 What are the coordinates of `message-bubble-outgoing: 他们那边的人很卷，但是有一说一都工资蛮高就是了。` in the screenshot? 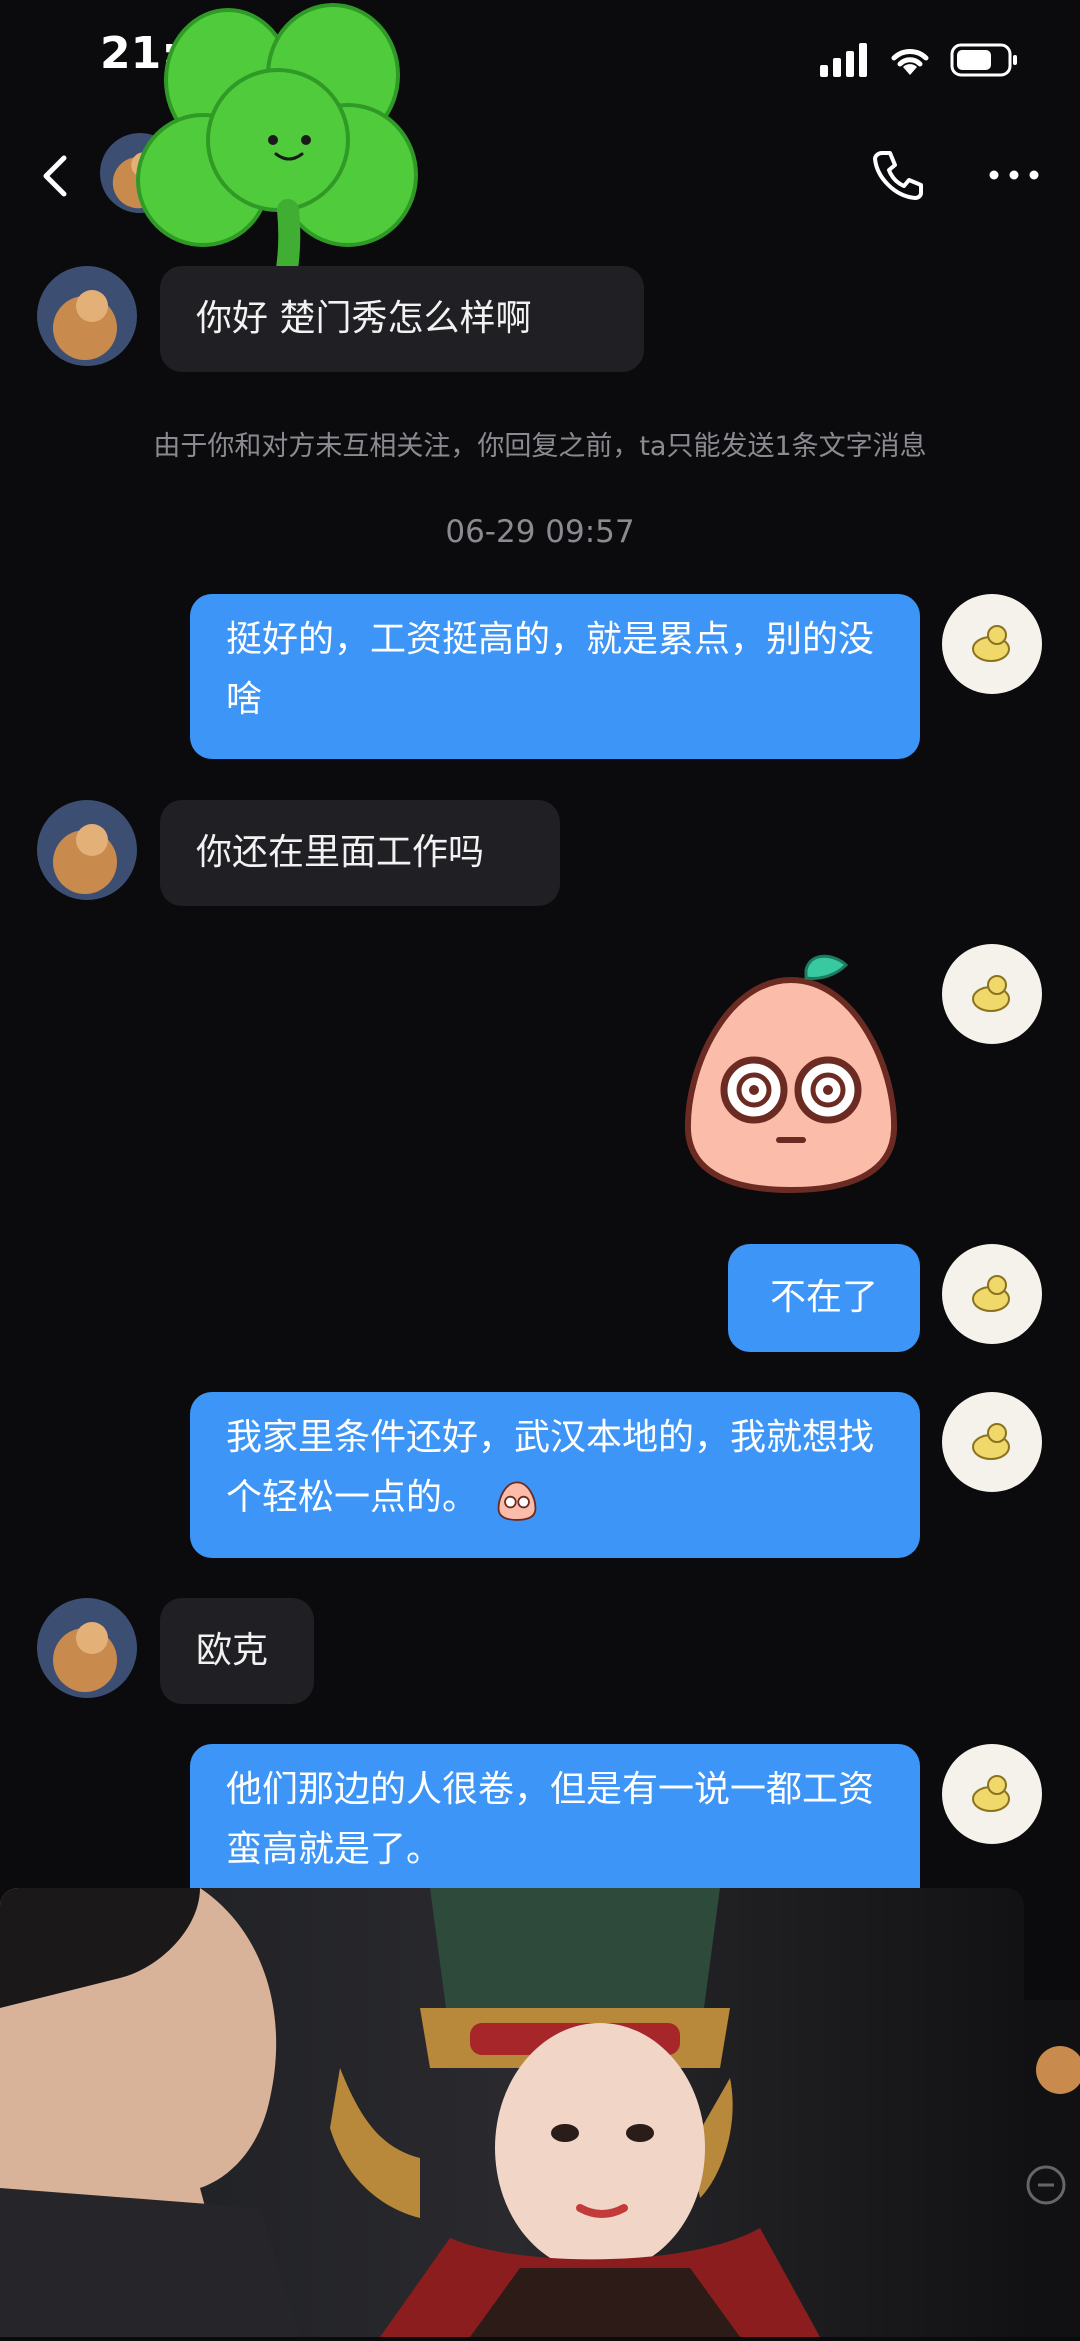 It's located at (555, 1827).